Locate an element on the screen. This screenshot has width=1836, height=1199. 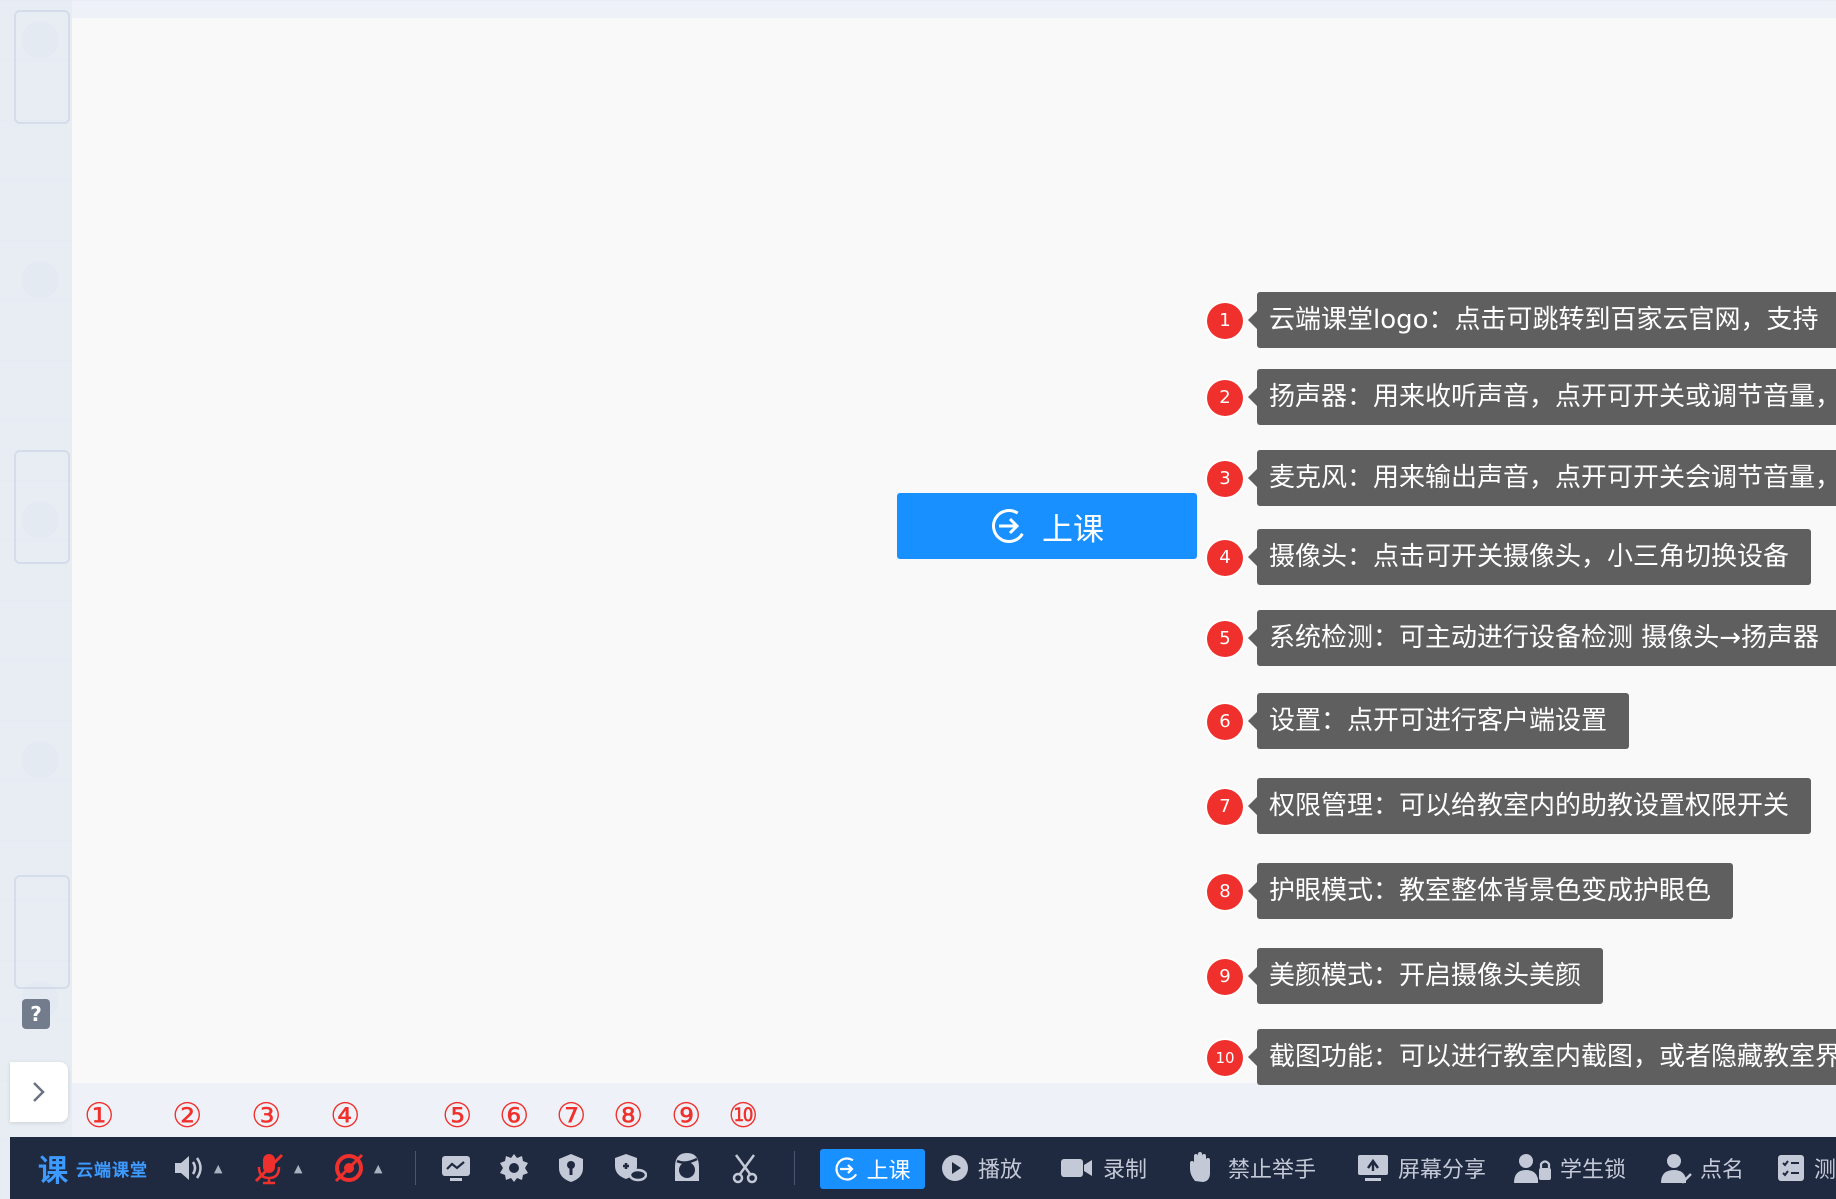
shield-key-icon is located at coordinates (571, 1168).